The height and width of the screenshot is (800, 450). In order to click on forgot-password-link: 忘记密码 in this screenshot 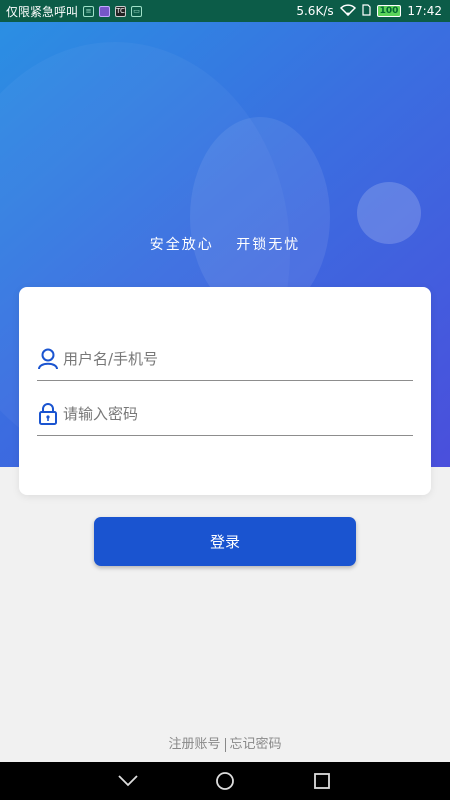, I will do `click(256, 744)`.